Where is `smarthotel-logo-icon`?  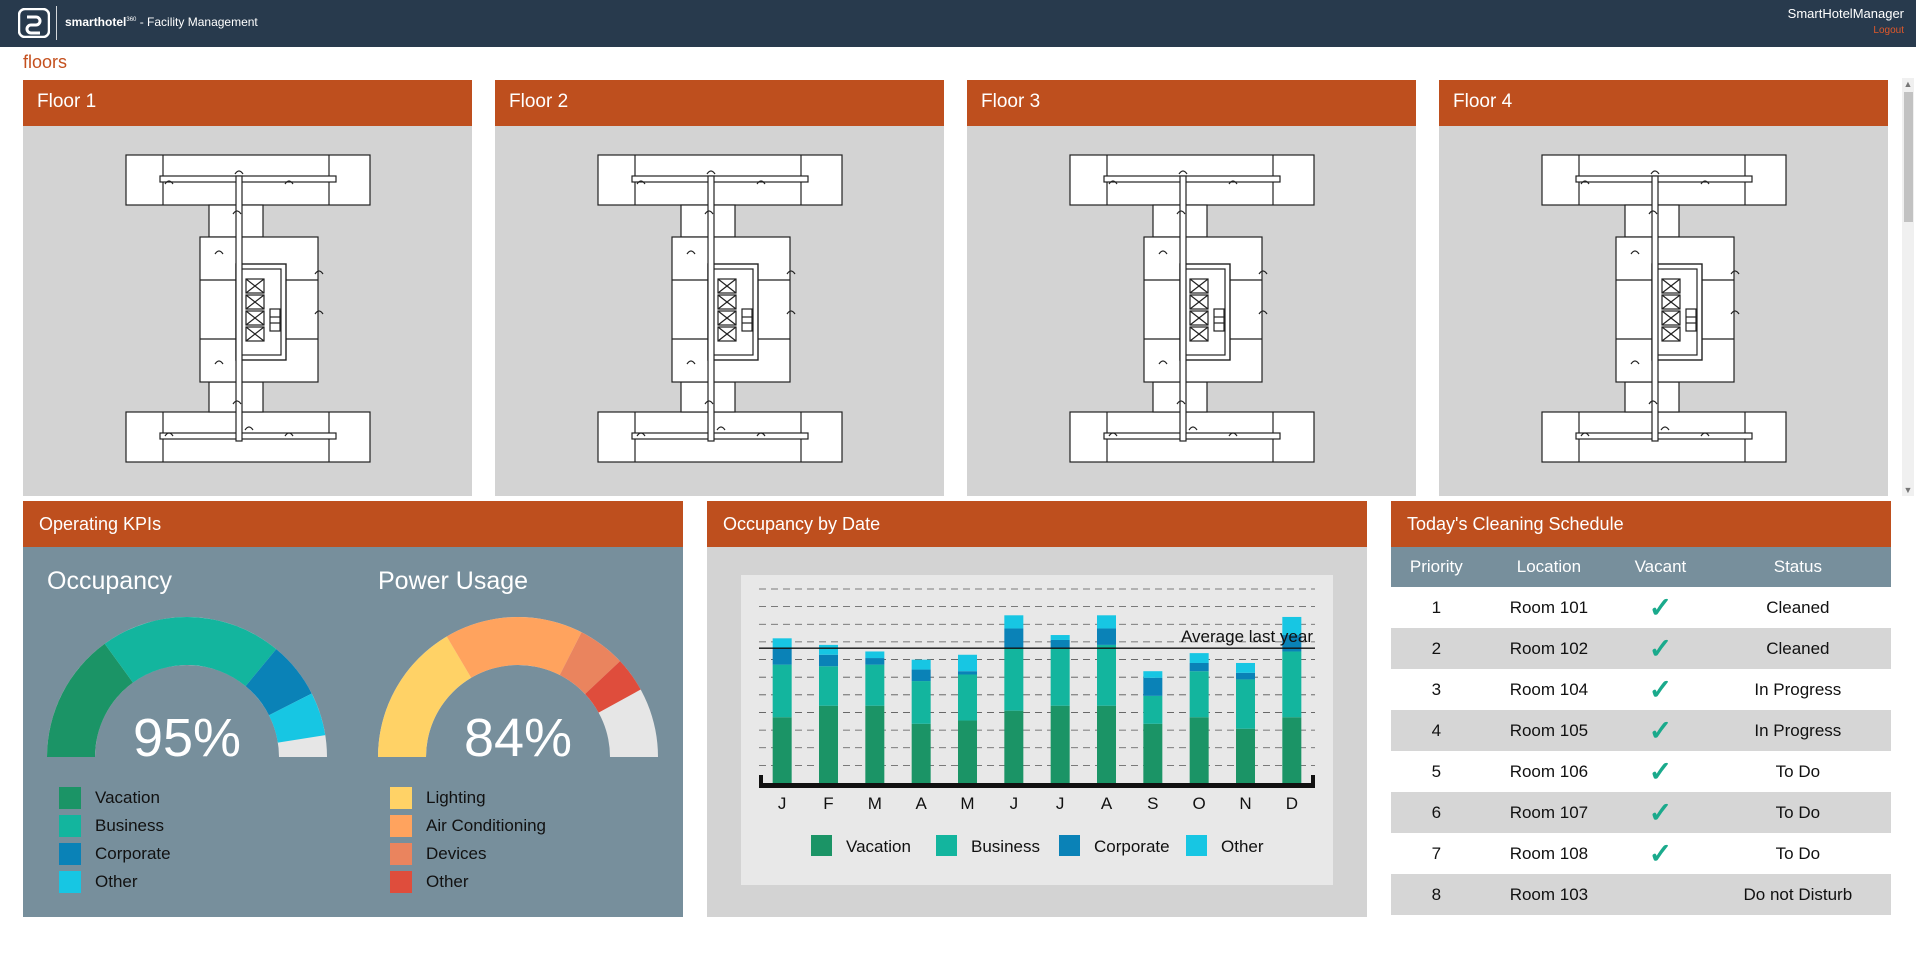
smarthotel-logo-icon is located at coordinates (34, 23).